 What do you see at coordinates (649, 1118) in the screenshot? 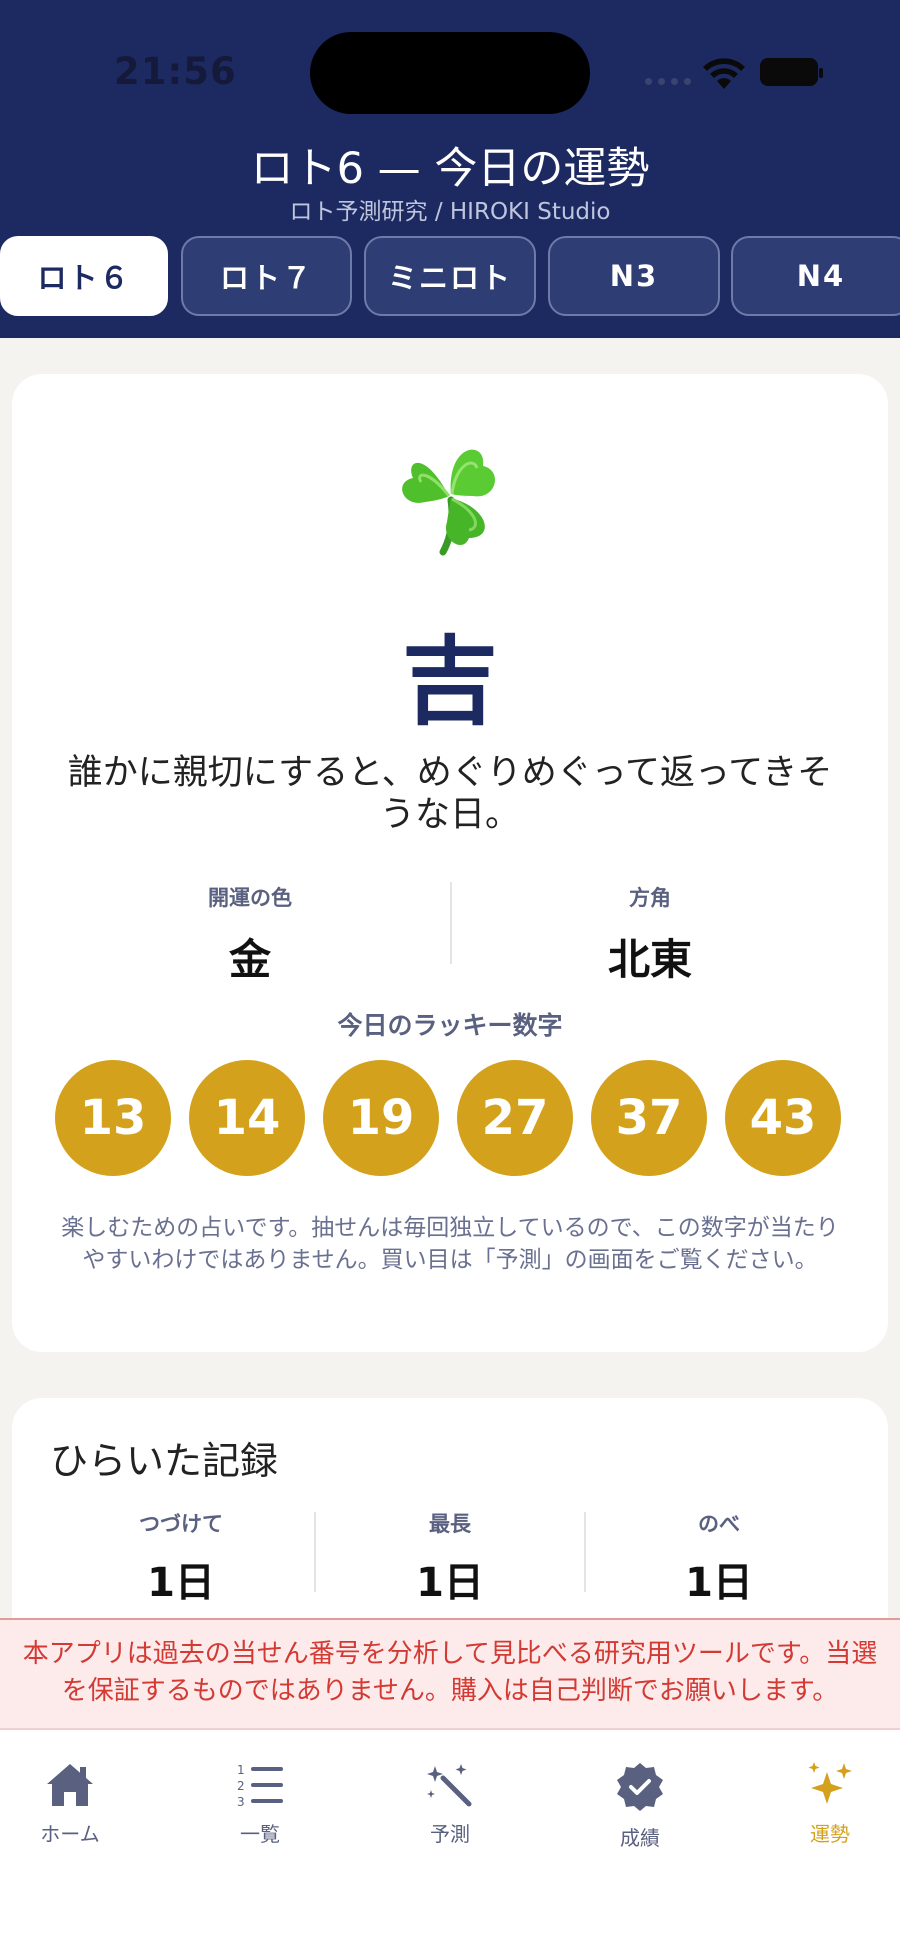
I see `lucky-number-ball: 37` at bounding box center [649, 1118].